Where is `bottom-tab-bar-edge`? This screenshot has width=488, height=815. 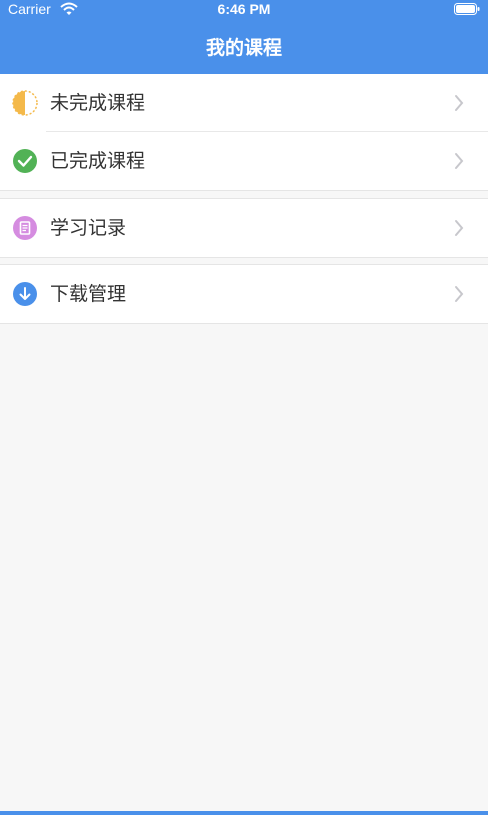 bottom-tab-bar-edge is located at coordinates (244, 813).